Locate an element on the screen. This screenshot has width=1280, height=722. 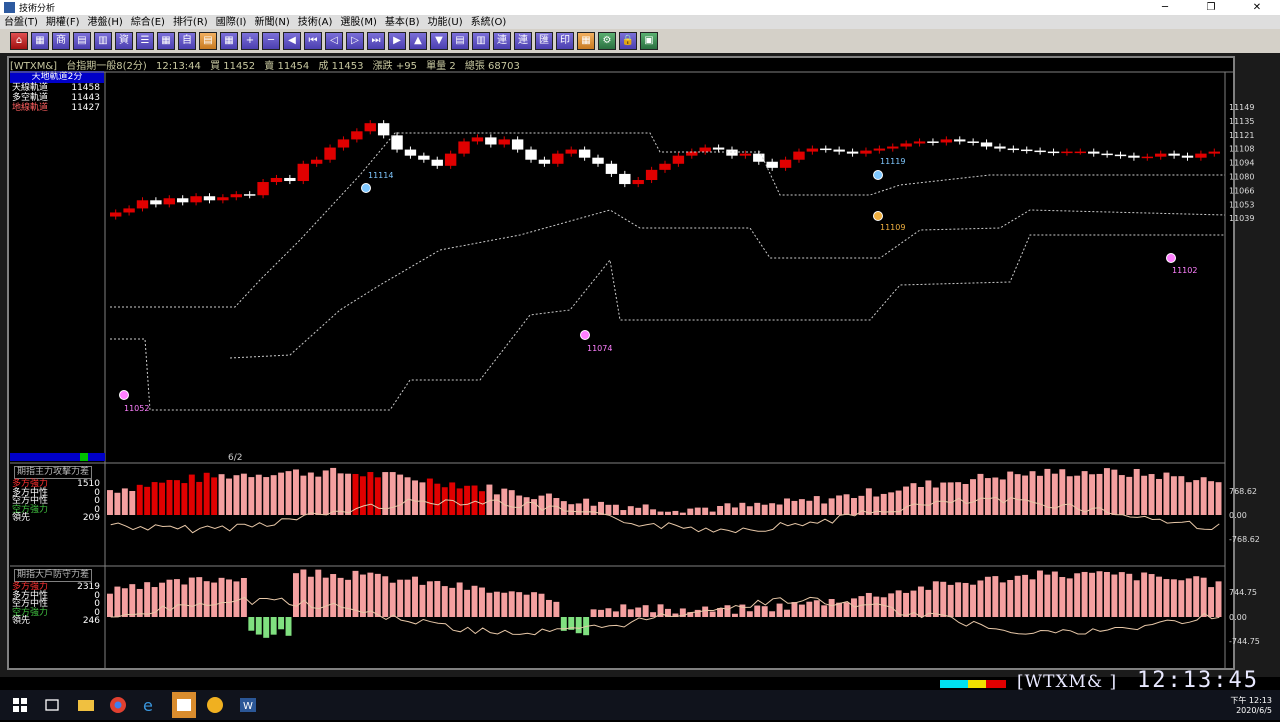
lock-icon: 🔒 is located at coordinates (628, 41).